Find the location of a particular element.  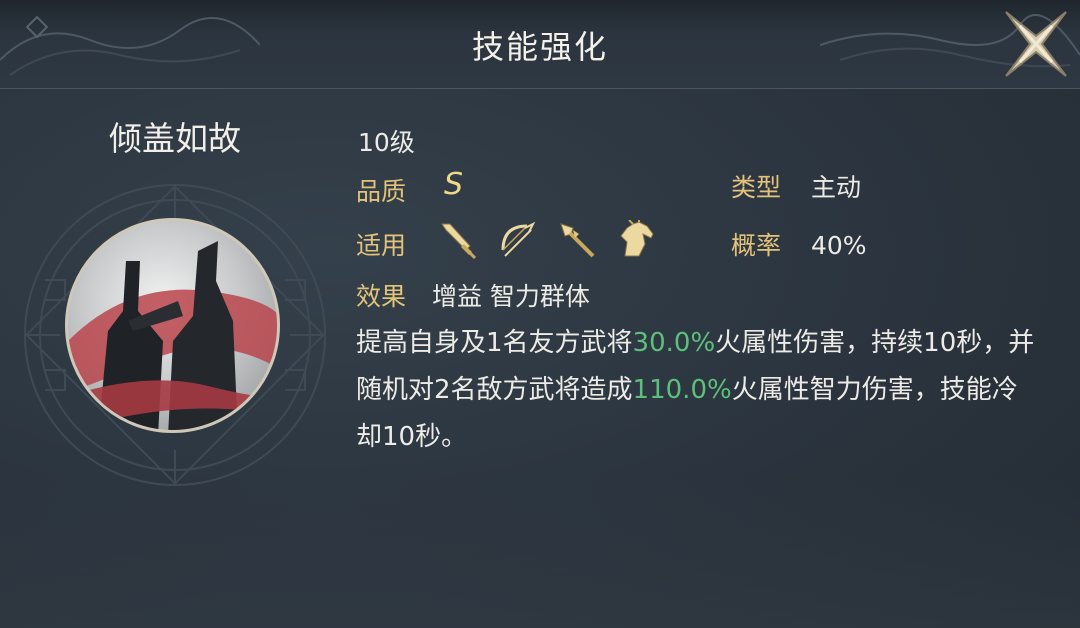

skill-name: 倾盖如故 is located at coordinates (175, 138).